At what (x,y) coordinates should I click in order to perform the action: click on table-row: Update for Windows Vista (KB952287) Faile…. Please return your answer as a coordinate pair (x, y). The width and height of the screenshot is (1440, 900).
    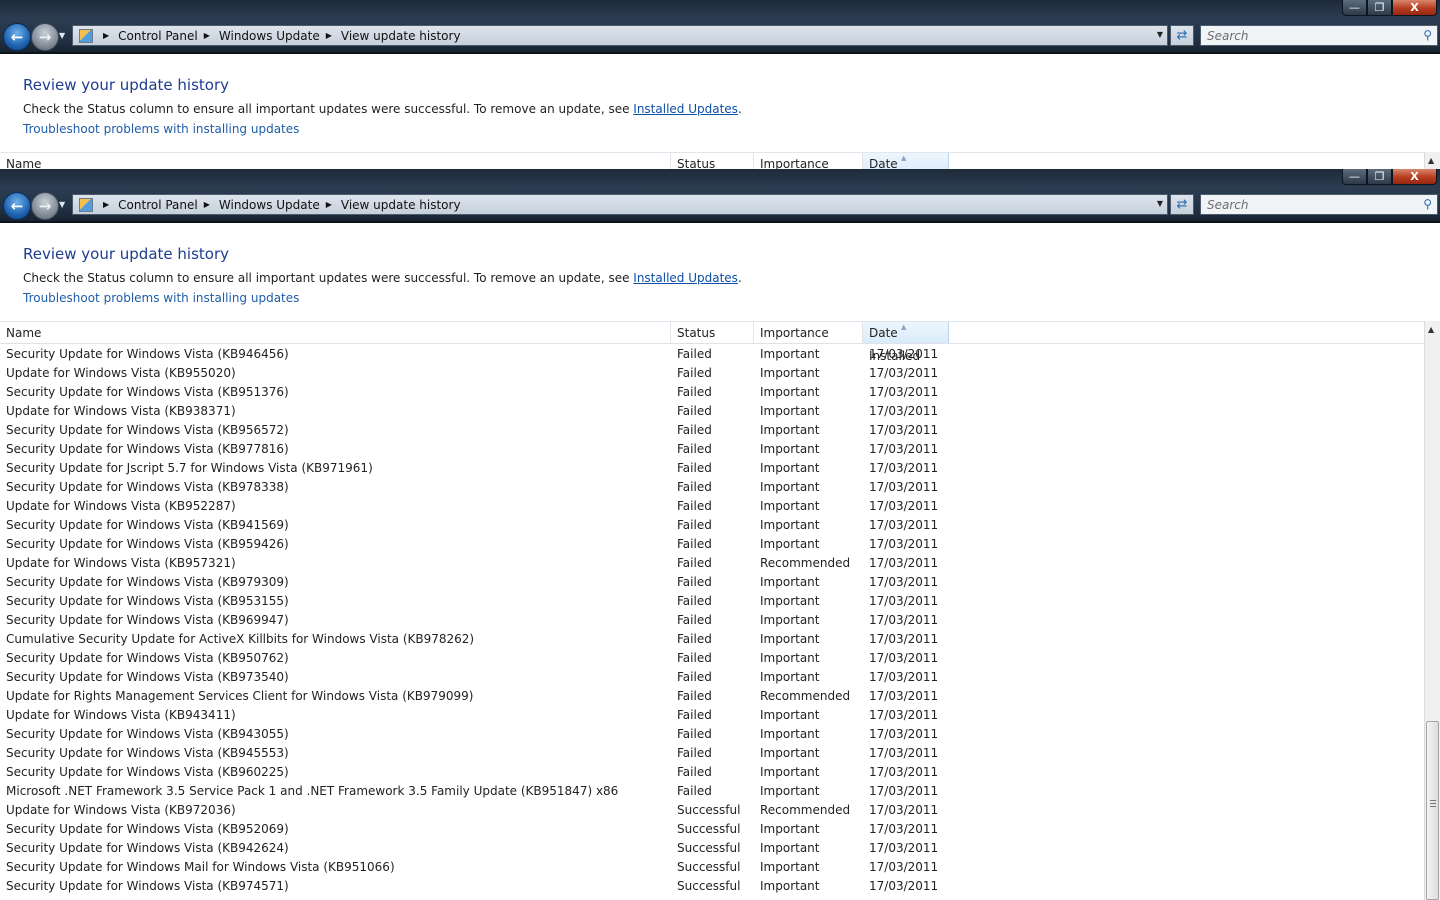
    Looking at the image, I should click on (712, 506).